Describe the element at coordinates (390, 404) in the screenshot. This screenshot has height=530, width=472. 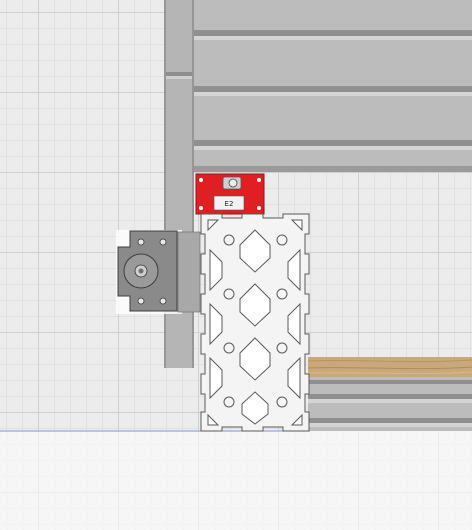
I see `horizontal-extrusion-bottom` at that location.